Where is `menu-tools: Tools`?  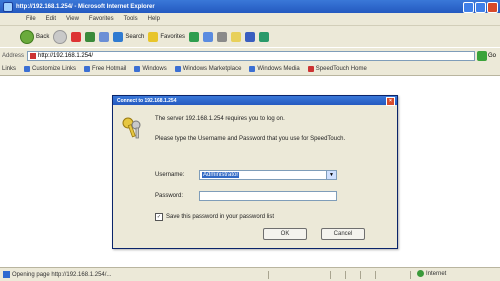 menu-tools: Tools is located at coordinates (131, 19).